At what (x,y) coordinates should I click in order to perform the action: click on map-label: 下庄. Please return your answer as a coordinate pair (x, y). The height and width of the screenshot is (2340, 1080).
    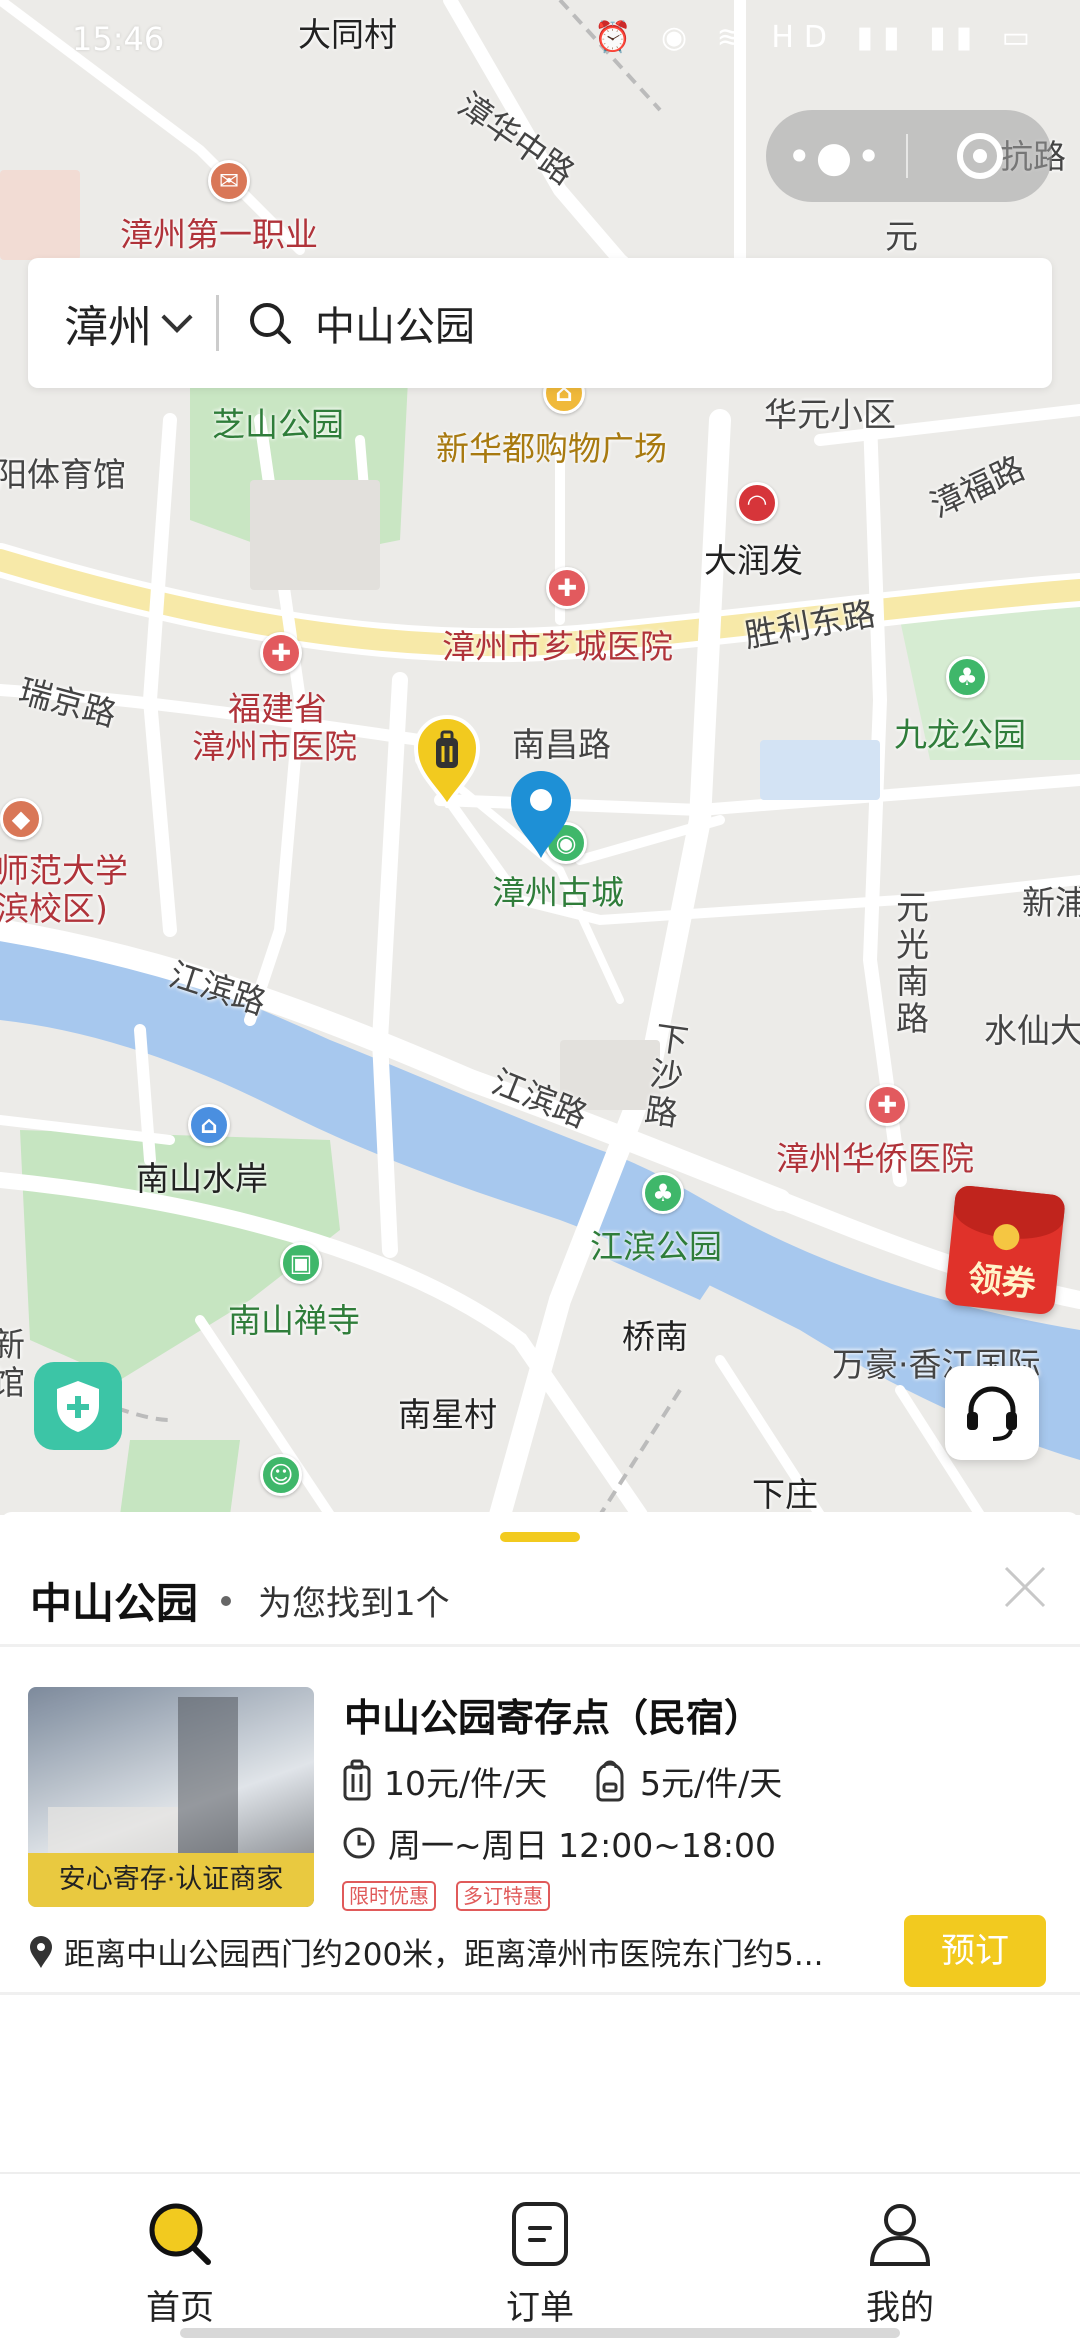
    Looking at the image, I should click on (785, 1494).